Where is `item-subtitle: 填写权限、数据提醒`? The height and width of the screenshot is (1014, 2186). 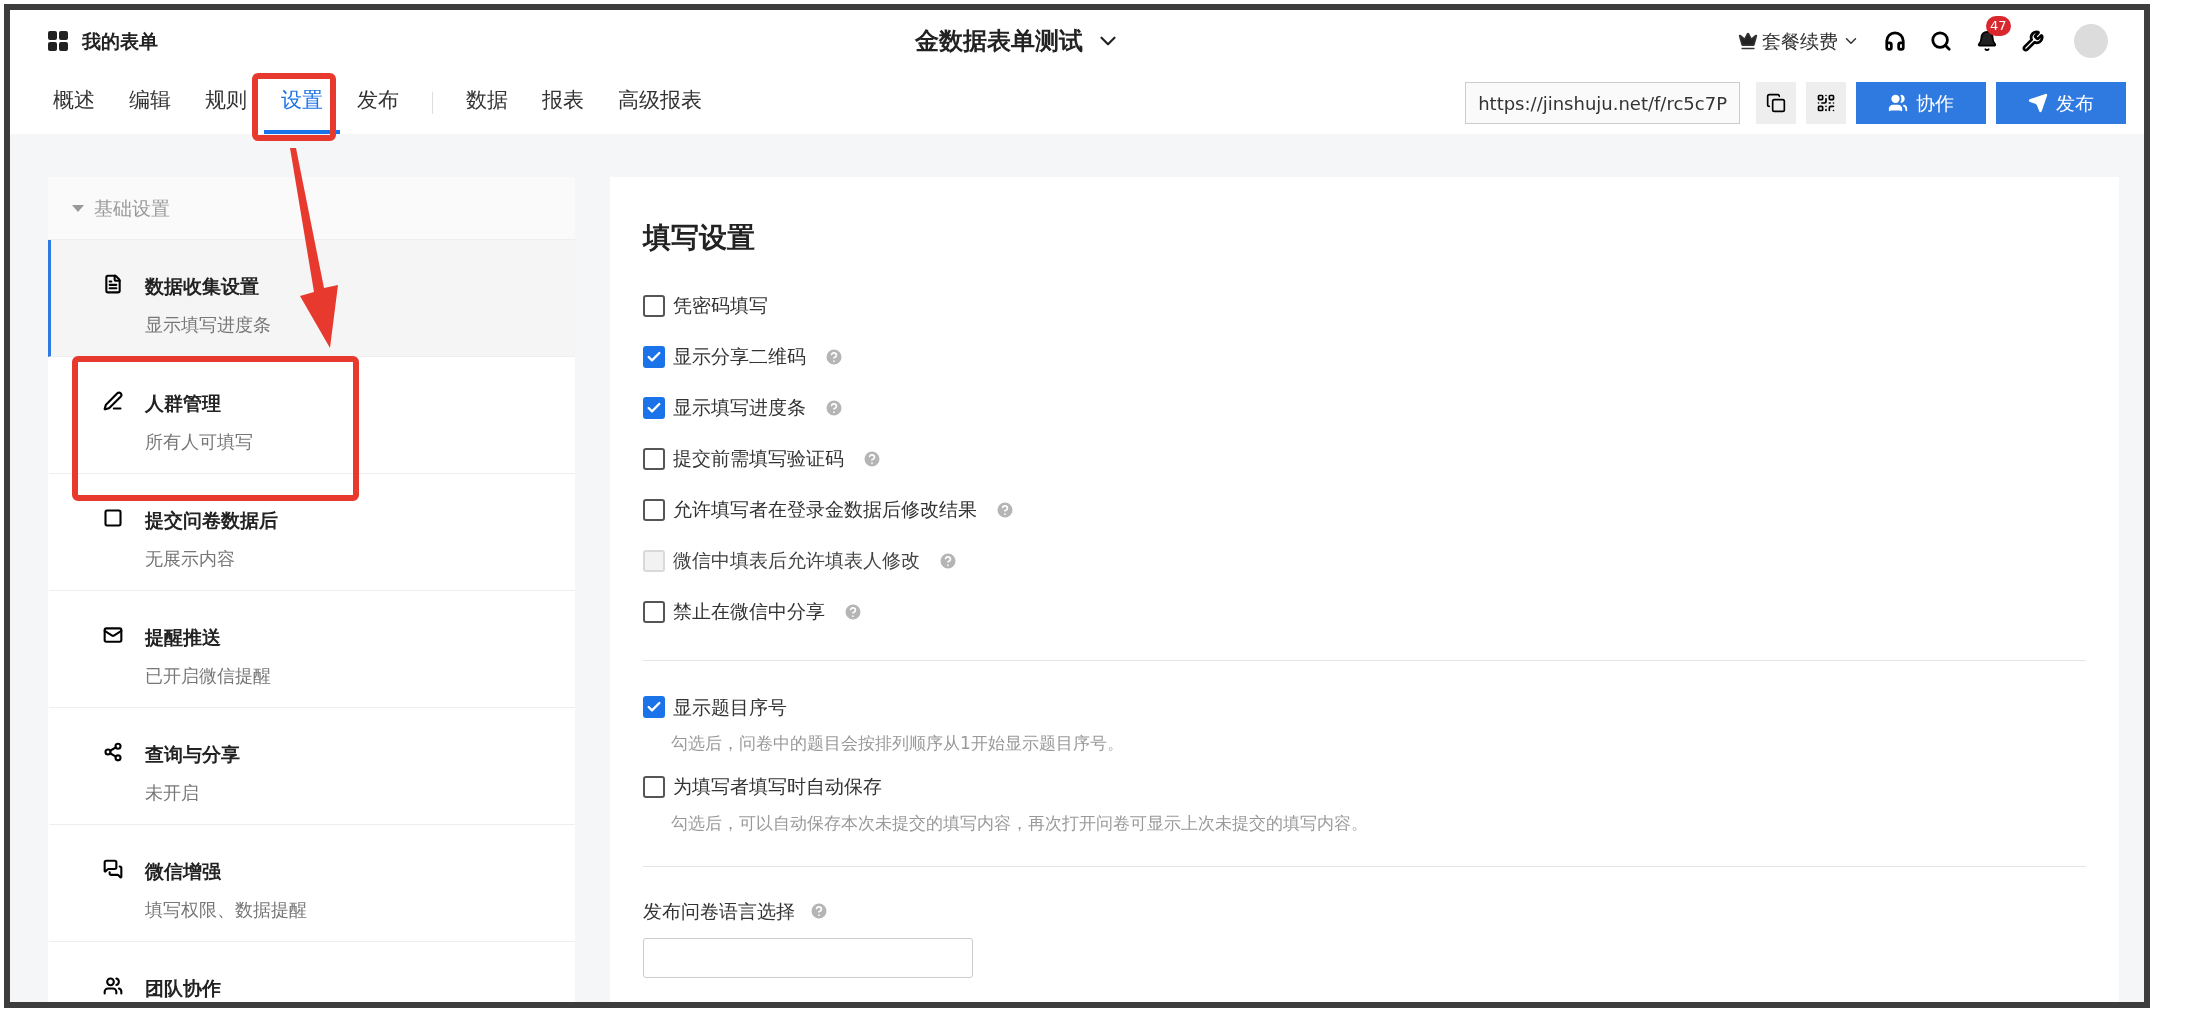
item-subtitle: 填写权限、数据提醒 is located at coordinates (226, 909).